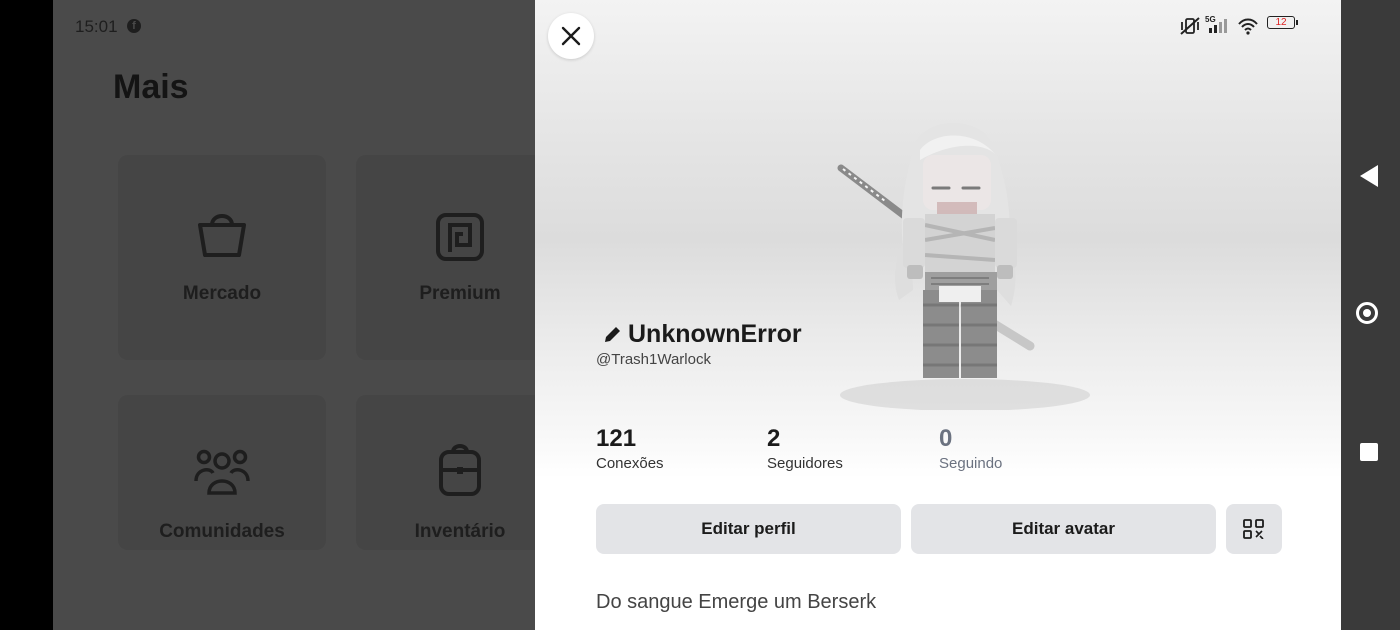  I want to click on close-icon, so click(571, 36).